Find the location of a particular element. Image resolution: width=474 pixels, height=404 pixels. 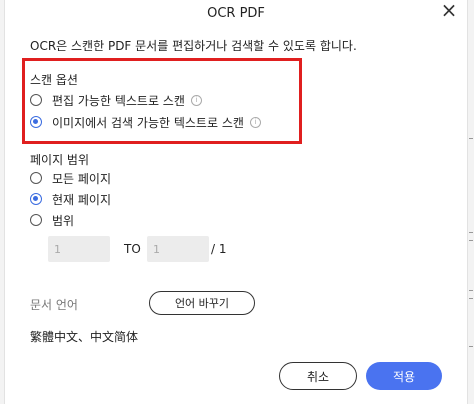

background-edge-right is located at coordinates (470, 202).